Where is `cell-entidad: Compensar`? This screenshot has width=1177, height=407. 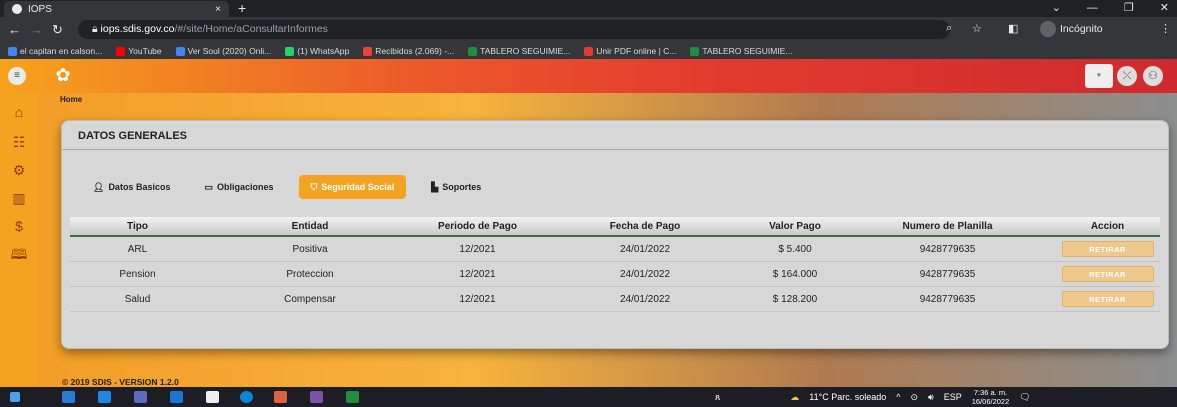 cell-entidad: Compensar is located at coordinates (310, 299).